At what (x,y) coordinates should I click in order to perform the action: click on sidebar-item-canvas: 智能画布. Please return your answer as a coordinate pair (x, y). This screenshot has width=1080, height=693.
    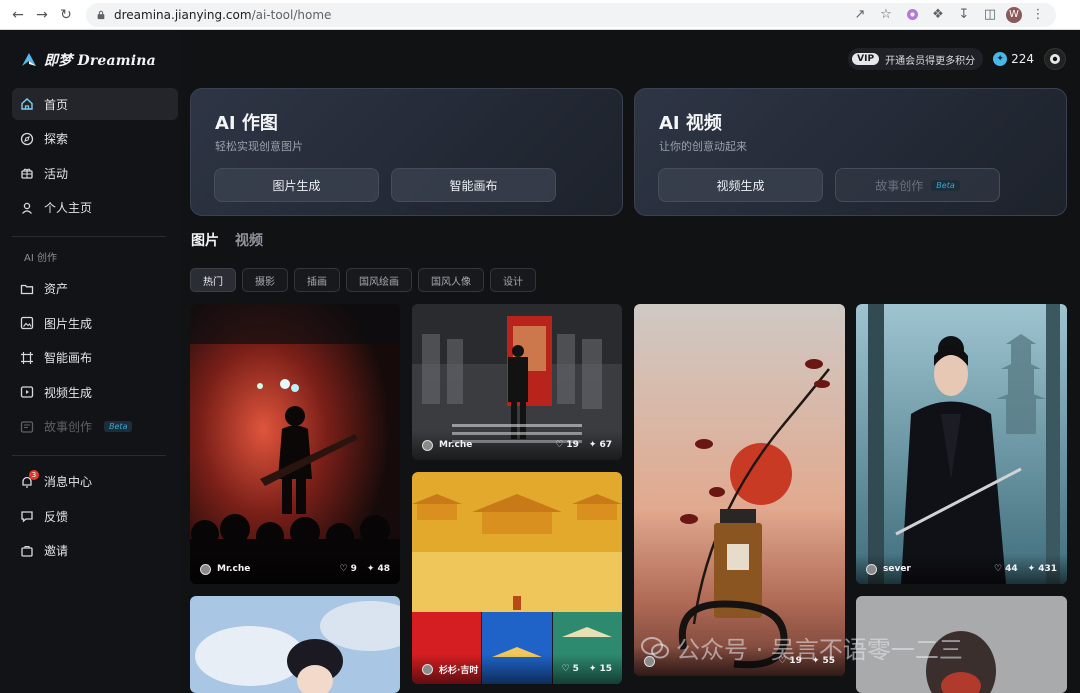
    Looking at the image, I should click on (95, 358).